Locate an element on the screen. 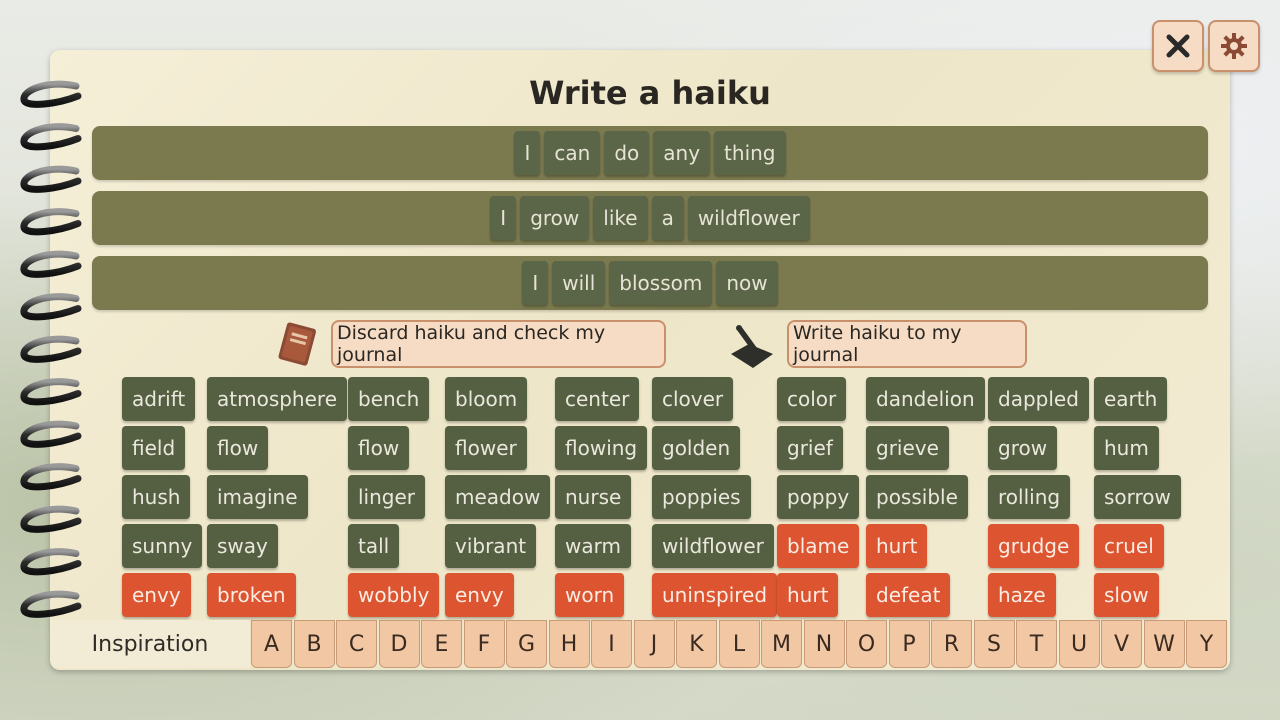  settings-button is located at coordinates (1234, 46).